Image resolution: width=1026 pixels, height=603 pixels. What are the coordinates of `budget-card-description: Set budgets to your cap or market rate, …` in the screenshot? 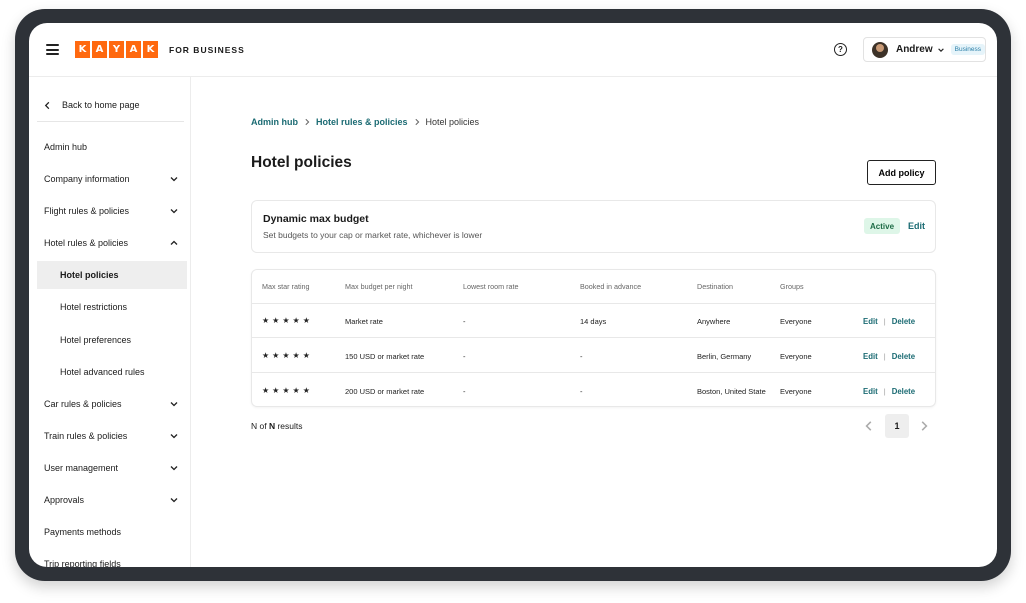 It's located at (373, 235).